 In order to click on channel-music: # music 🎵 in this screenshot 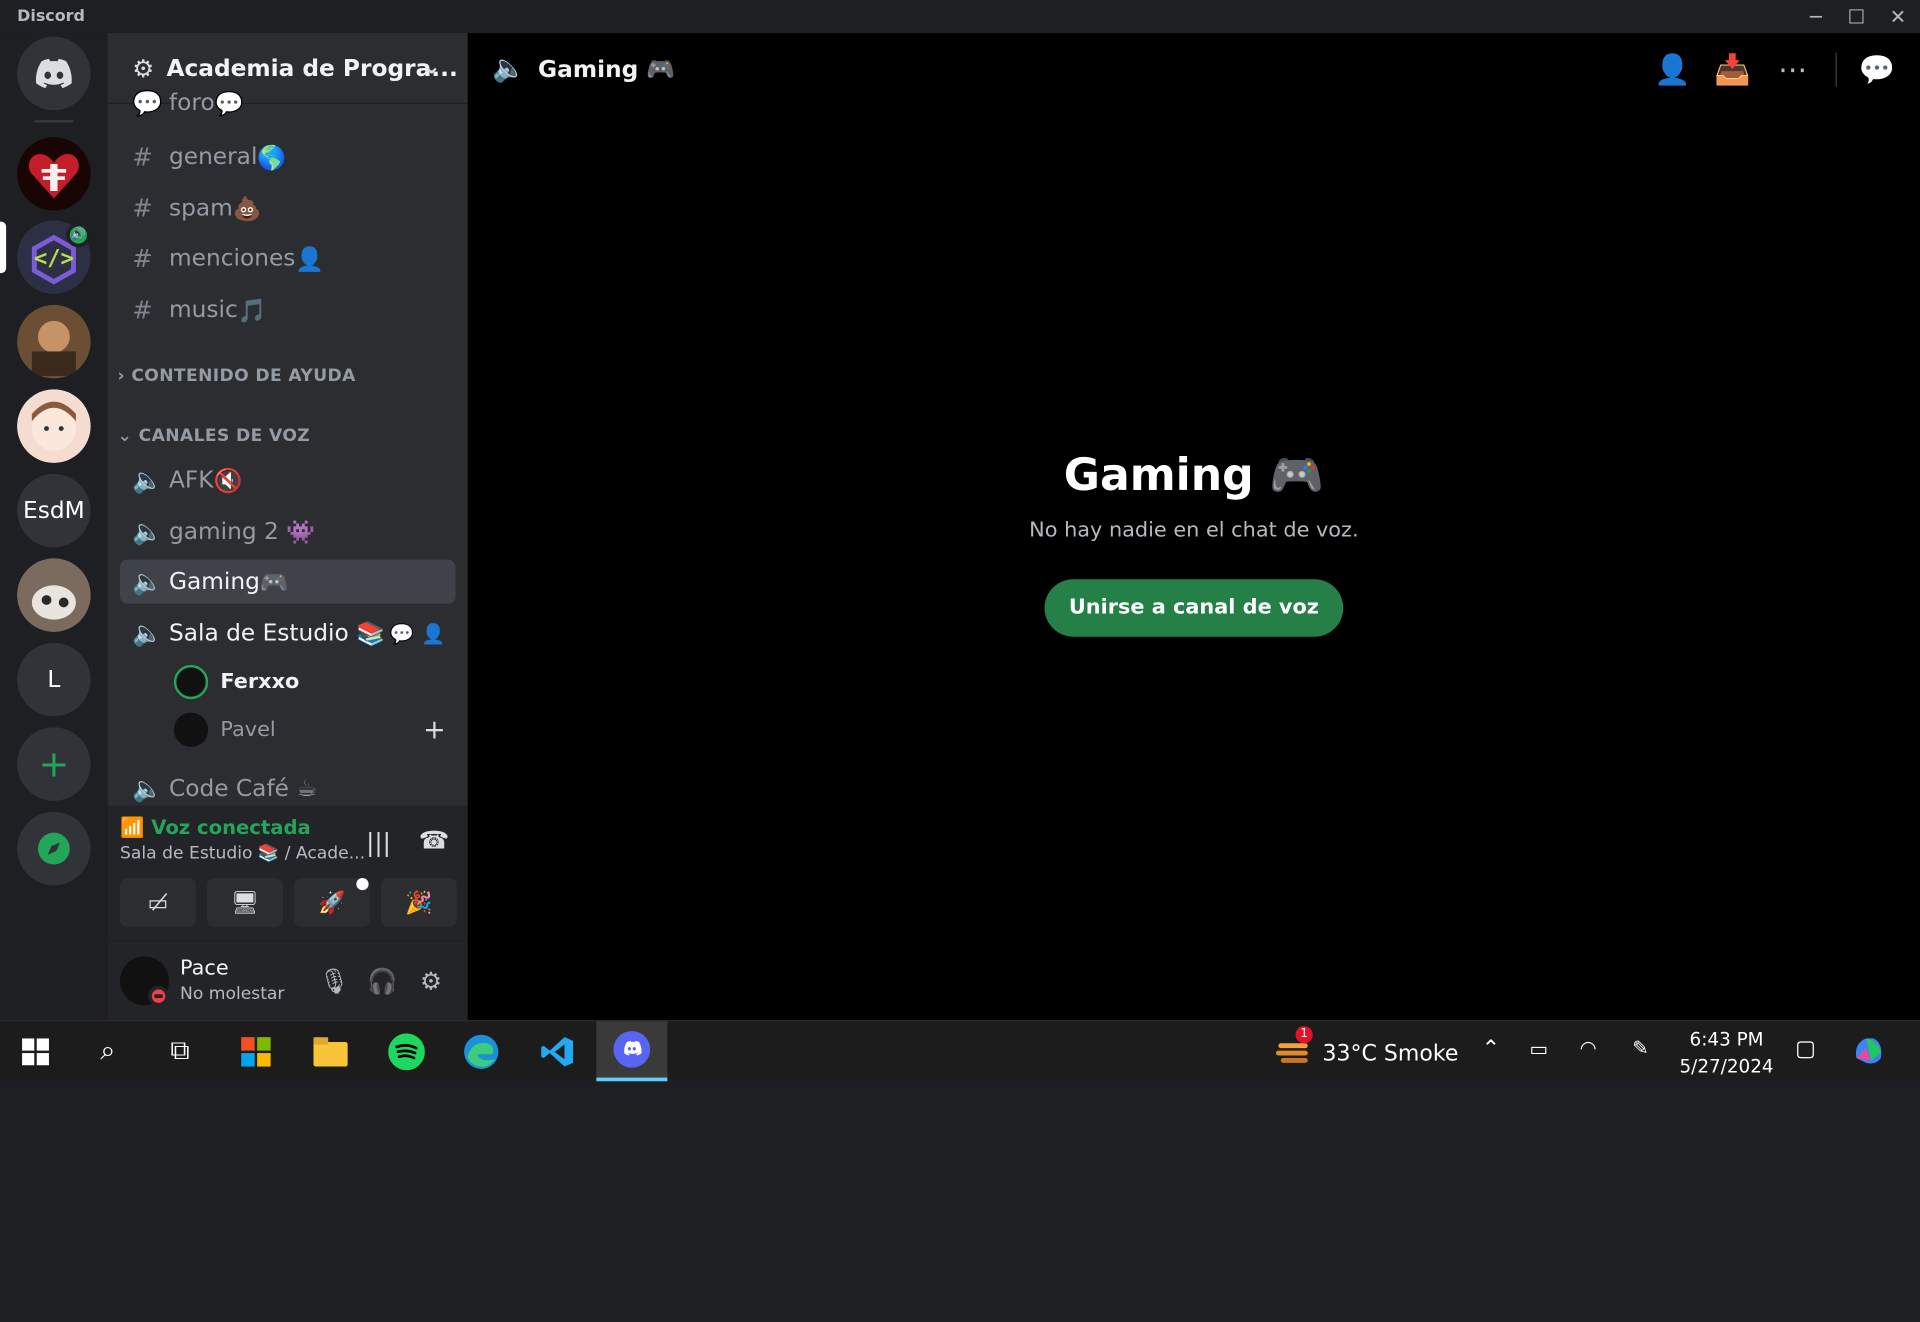, I will do `click(288, 310)`.